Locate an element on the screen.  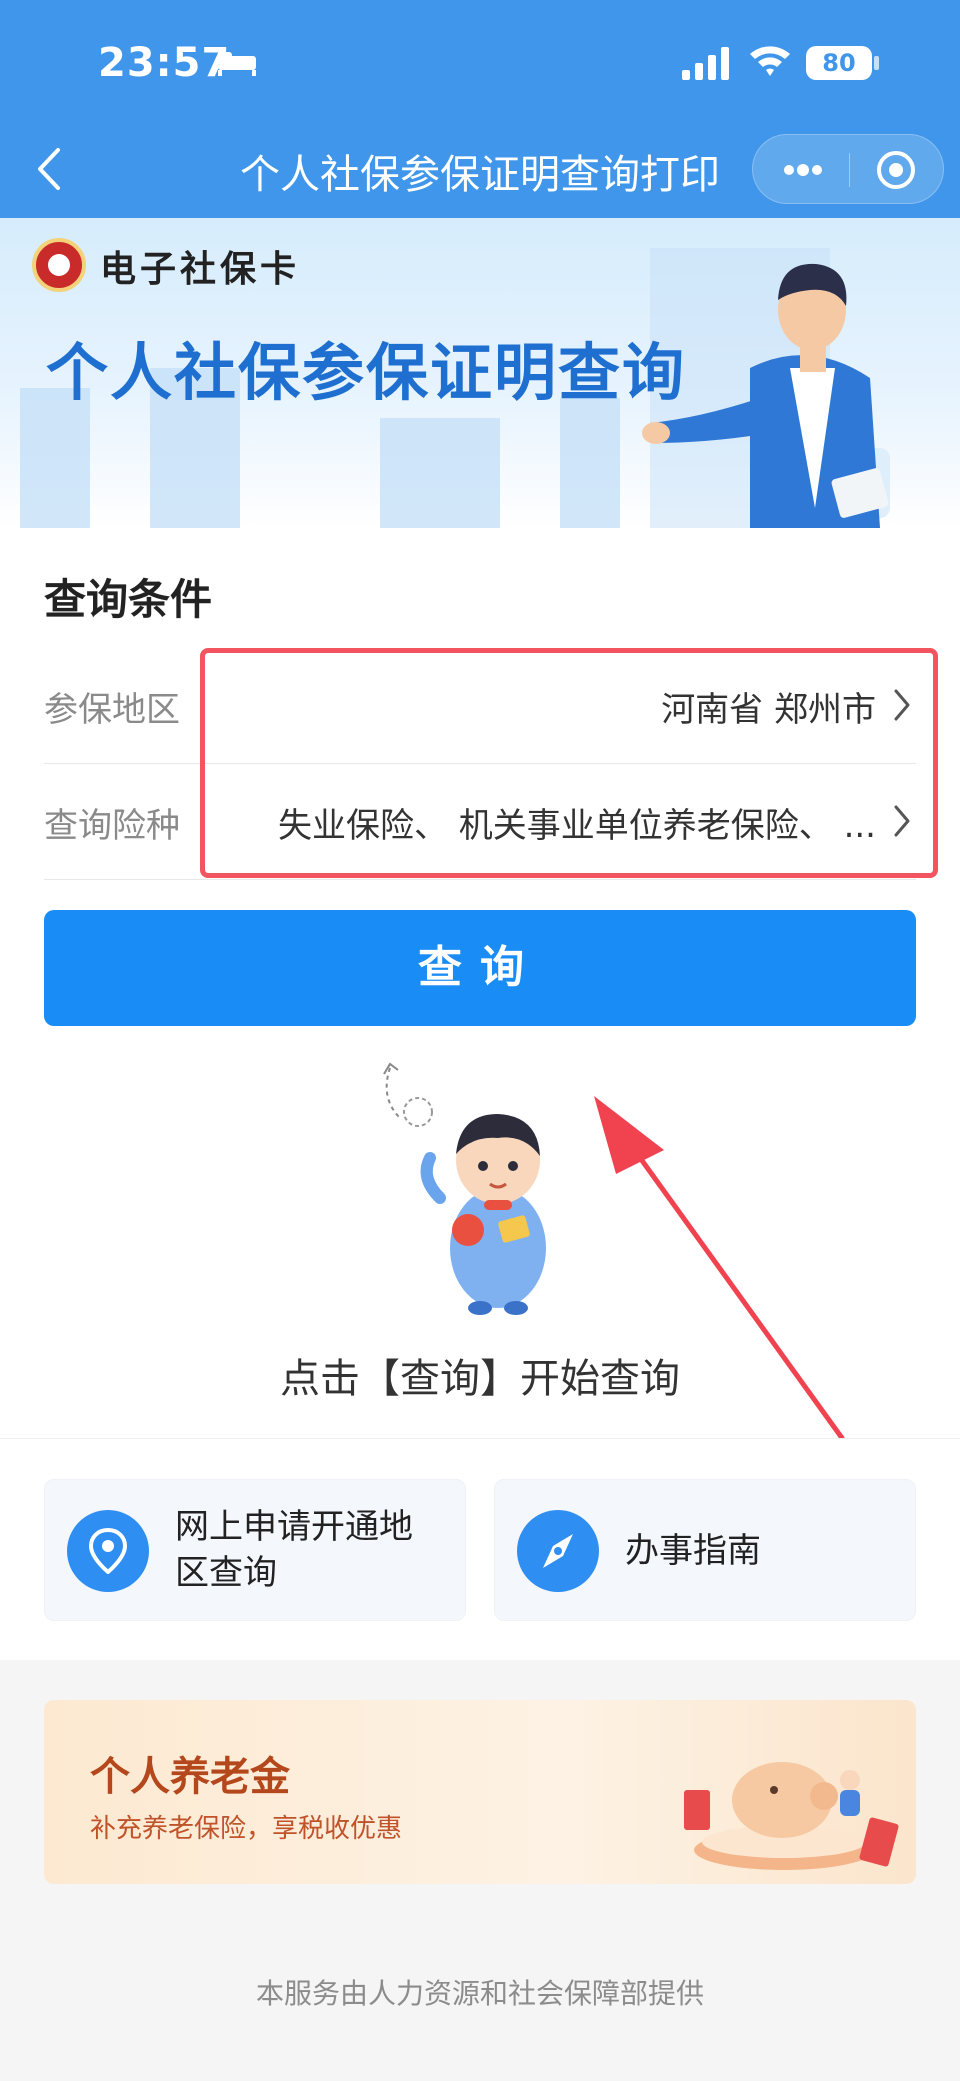
businessman-illustration is located at coordinates (766, 395).